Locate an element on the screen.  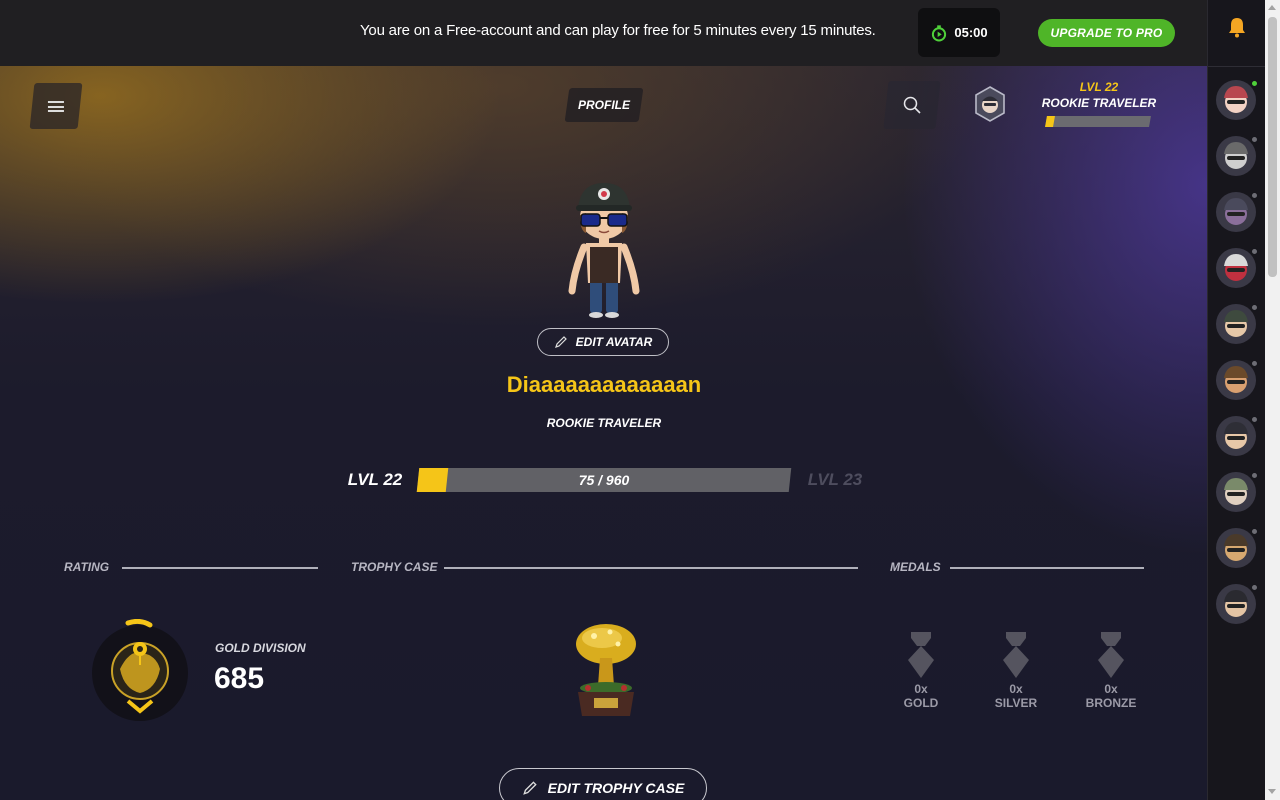
medals-divider is located at coordinates (1047, 568).